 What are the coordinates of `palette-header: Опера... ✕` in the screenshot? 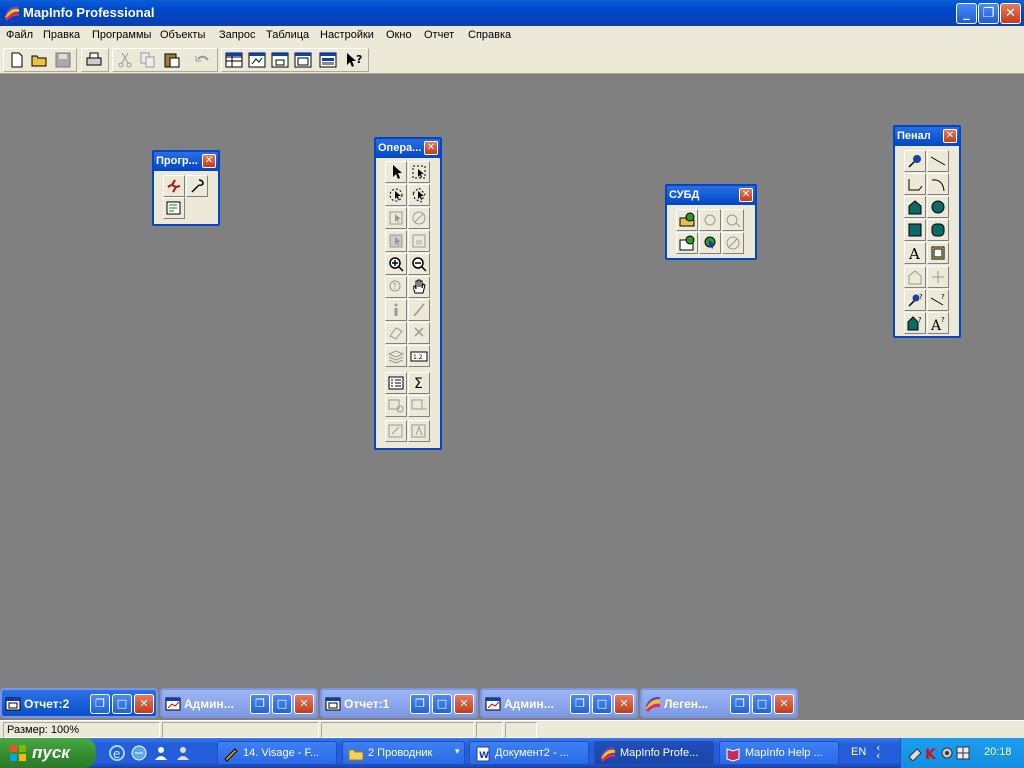 It's located at (408, 148).